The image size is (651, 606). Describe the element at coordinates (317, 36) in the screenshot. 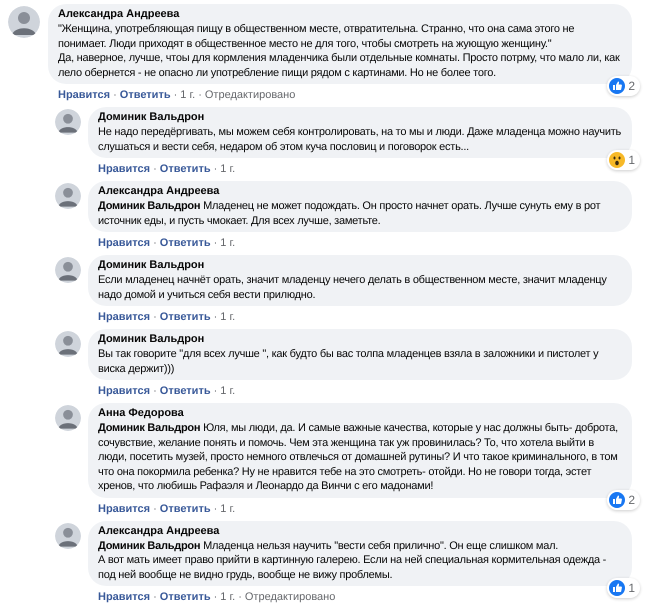

I see `comment-text: "Женщина, употребляющая пищу в общественном месте, отвратительна. Странно, что она сама этого не понимает. Люди приходят в общественное место не для того, чтобы смотреть на жующую женщину."` at that location.